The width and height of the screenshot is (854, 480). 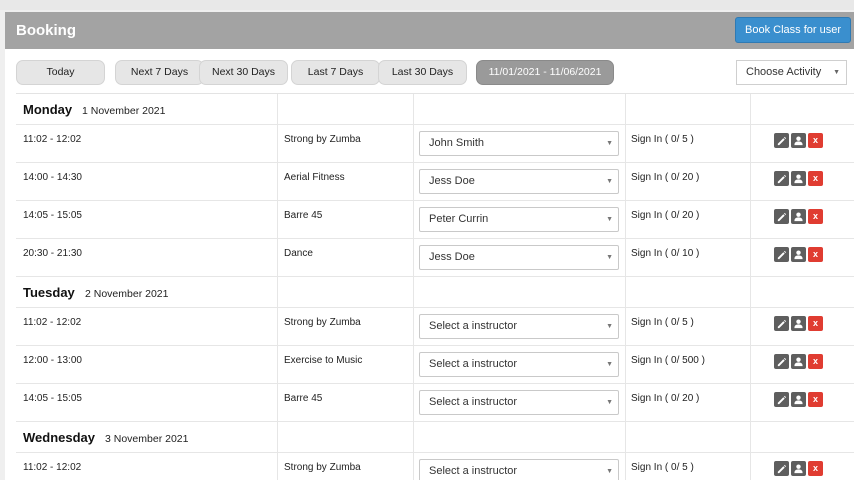 What do you see at coordinates (323, 360) in the screenshot?
I see `session-class: Exercise to Music` at bounding box center [323, 360].